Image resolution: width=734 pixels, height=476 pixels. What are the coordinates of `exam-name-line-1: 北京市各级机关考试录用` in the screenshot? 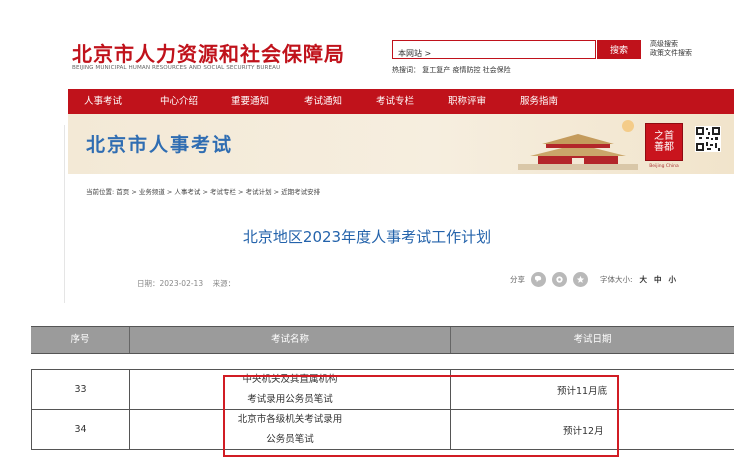 It's located at (290, 419).